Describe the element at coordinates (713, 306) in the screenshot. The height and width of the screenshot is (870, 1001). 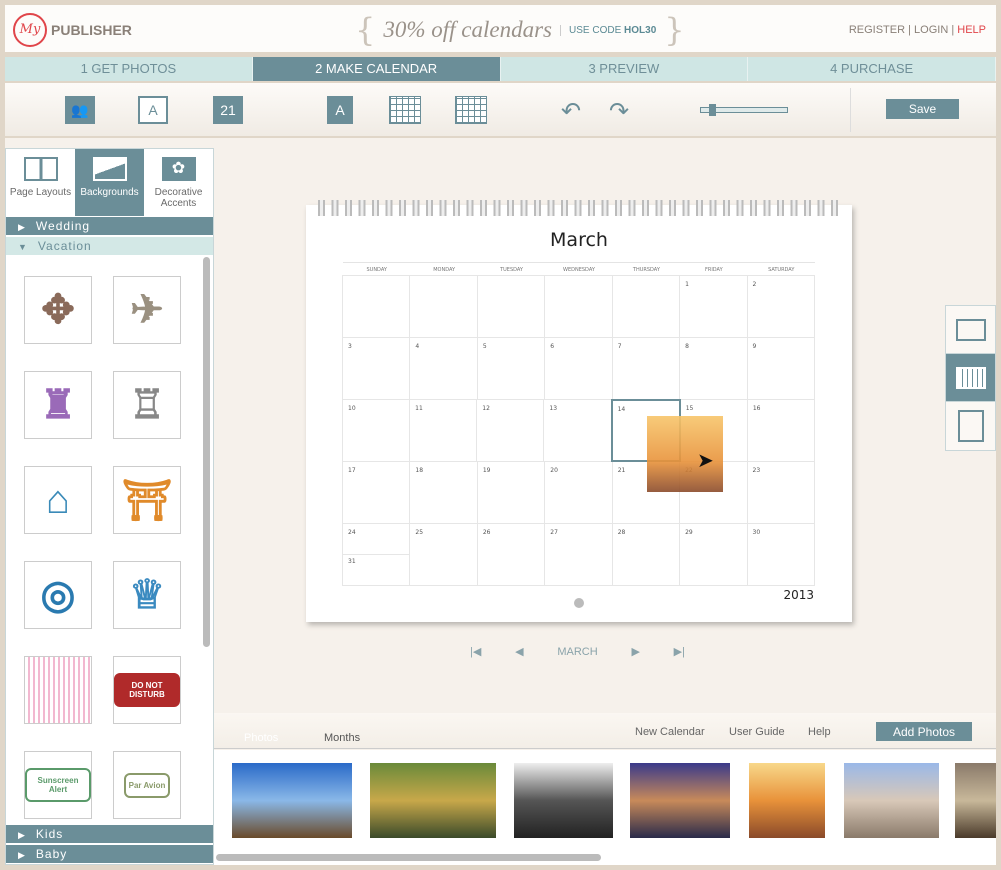
I see `day-cell: 1` at that location.